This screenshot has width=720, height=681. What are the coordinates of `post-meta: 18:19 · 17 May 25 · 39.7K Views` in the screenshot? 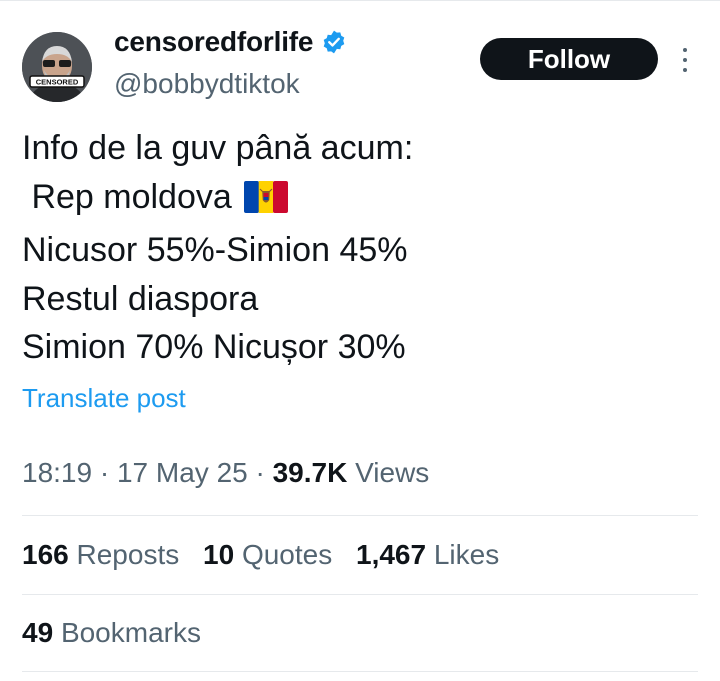 It's located at (225, 473).